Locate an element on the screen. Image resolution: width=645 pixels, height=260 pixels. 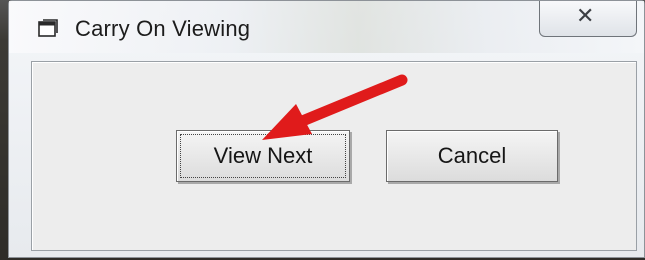
window-title: Carry On Viewing is located at coordinates (163, 28).